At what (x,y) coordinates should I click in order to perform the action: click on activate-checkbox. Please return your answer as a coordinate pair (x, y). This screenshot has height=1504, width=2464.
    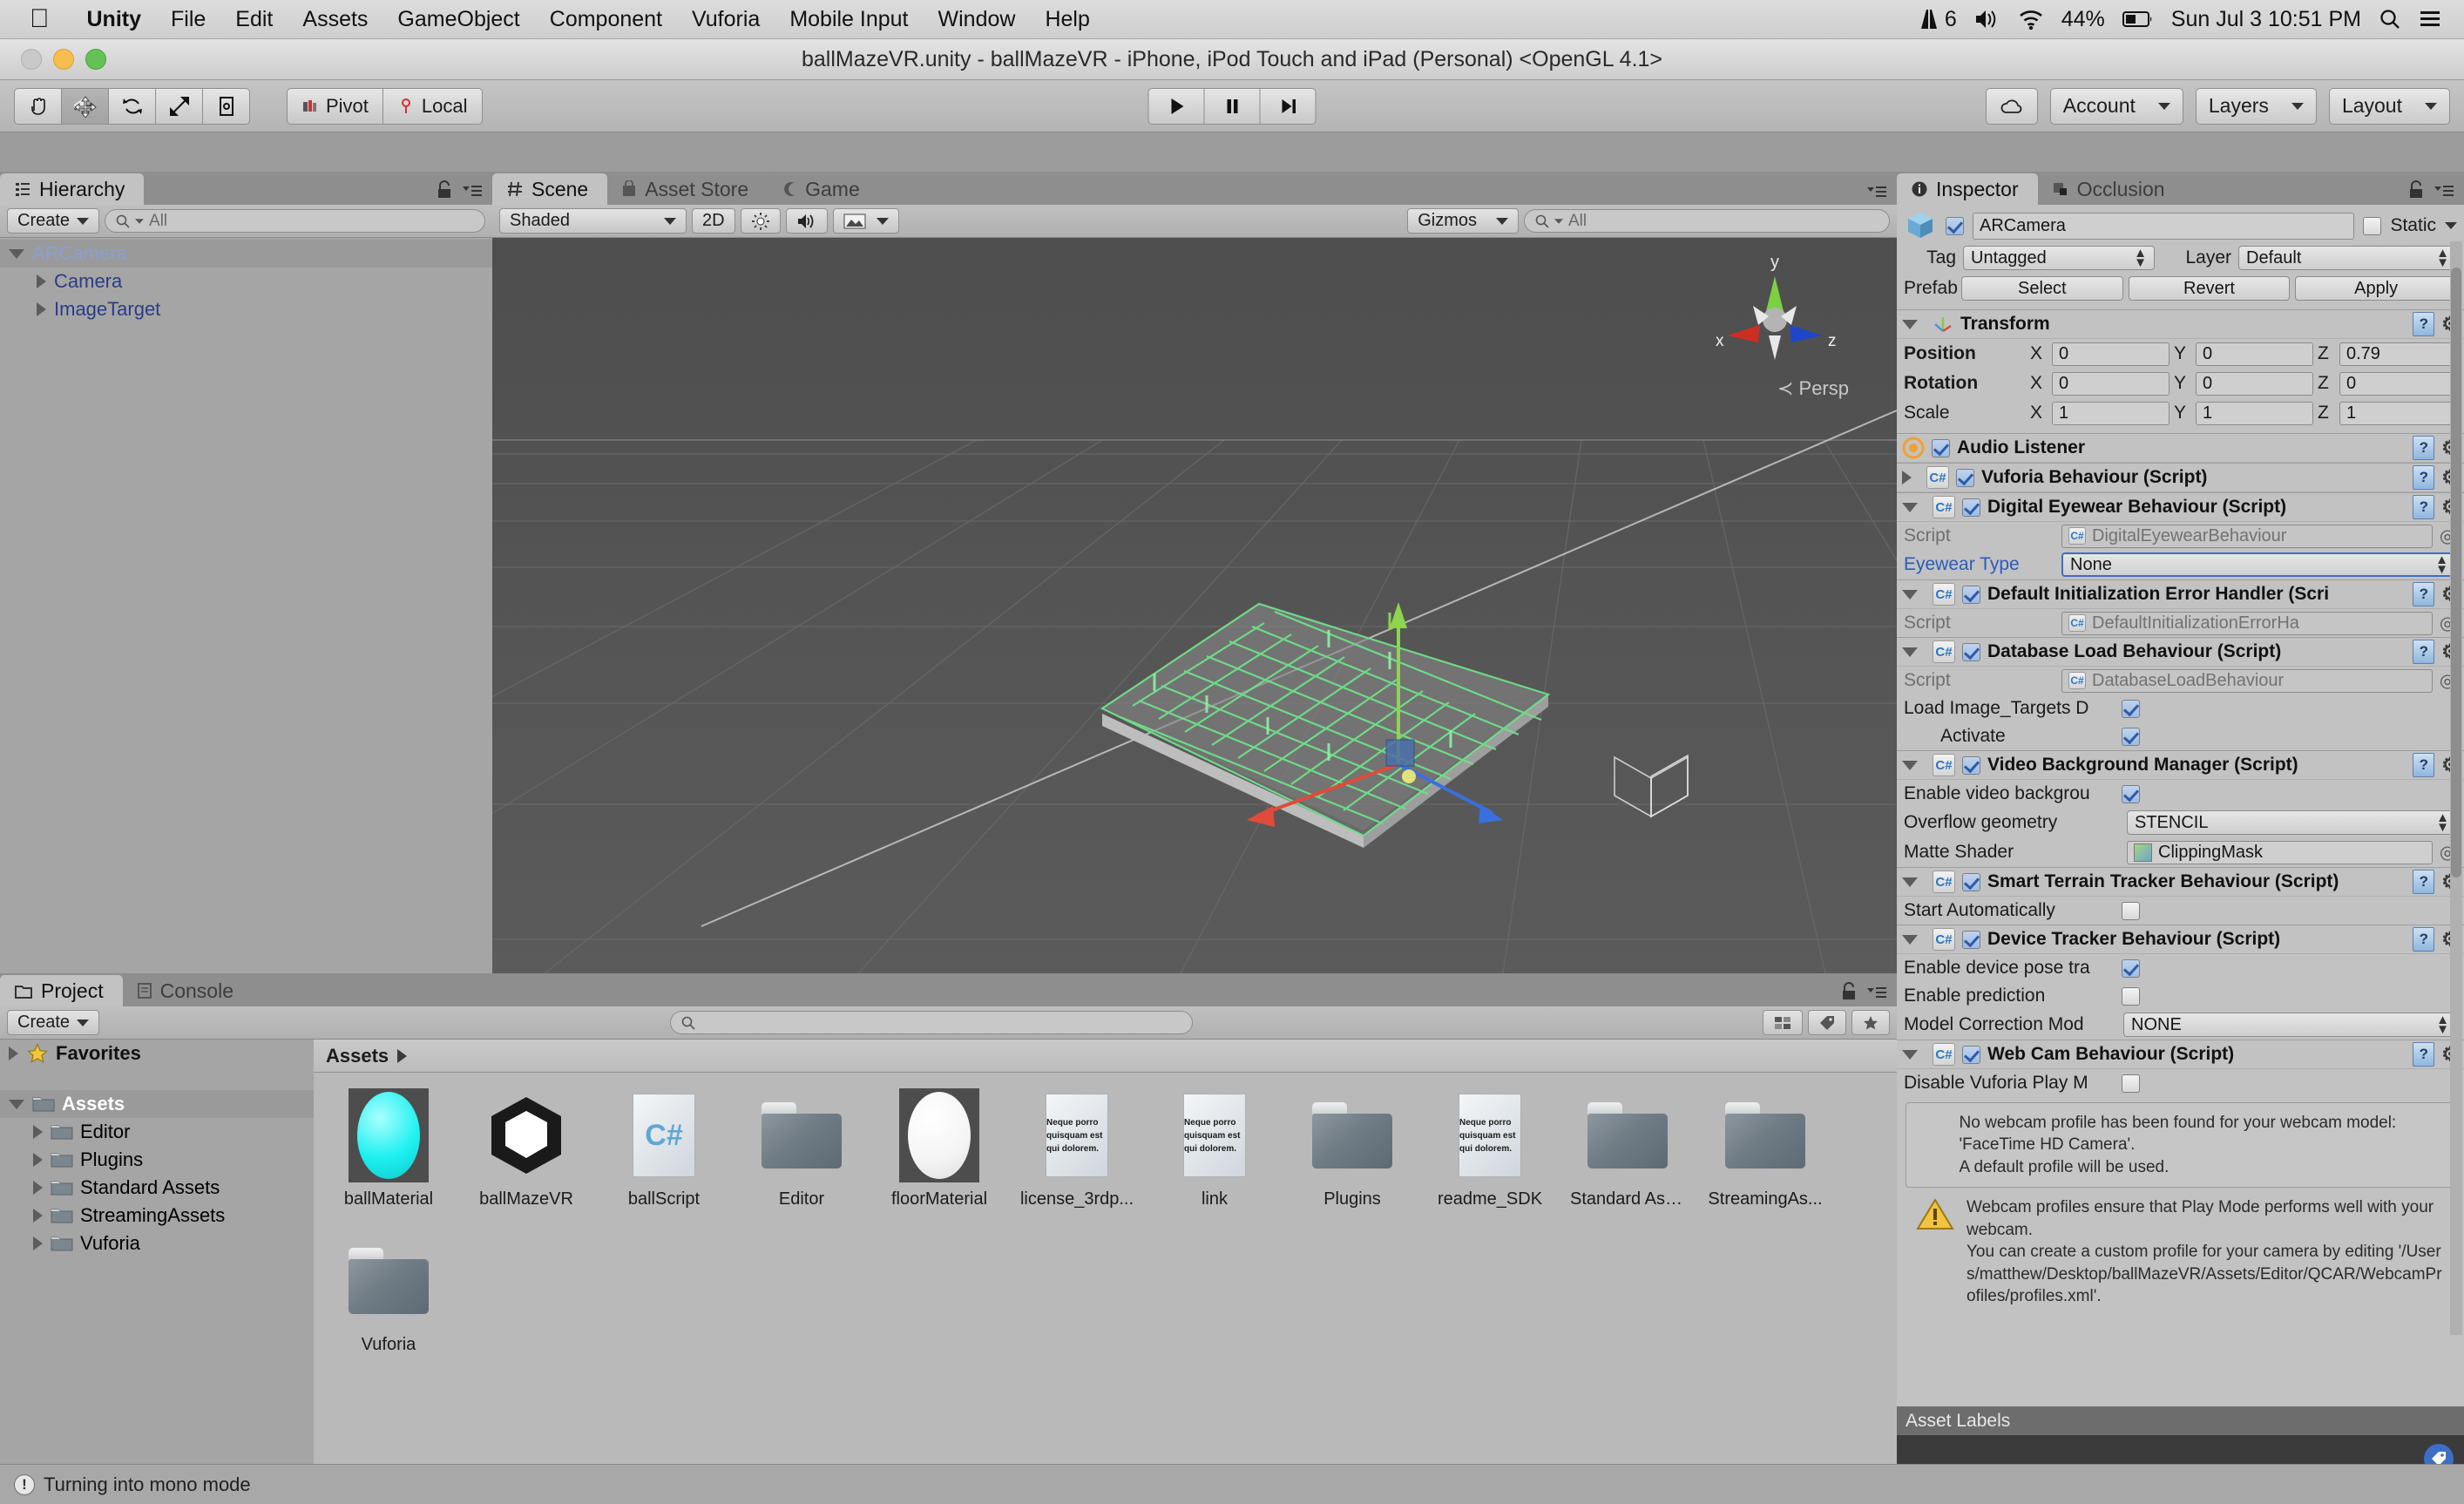
    Looking at the image, I should click on (2131, 736).